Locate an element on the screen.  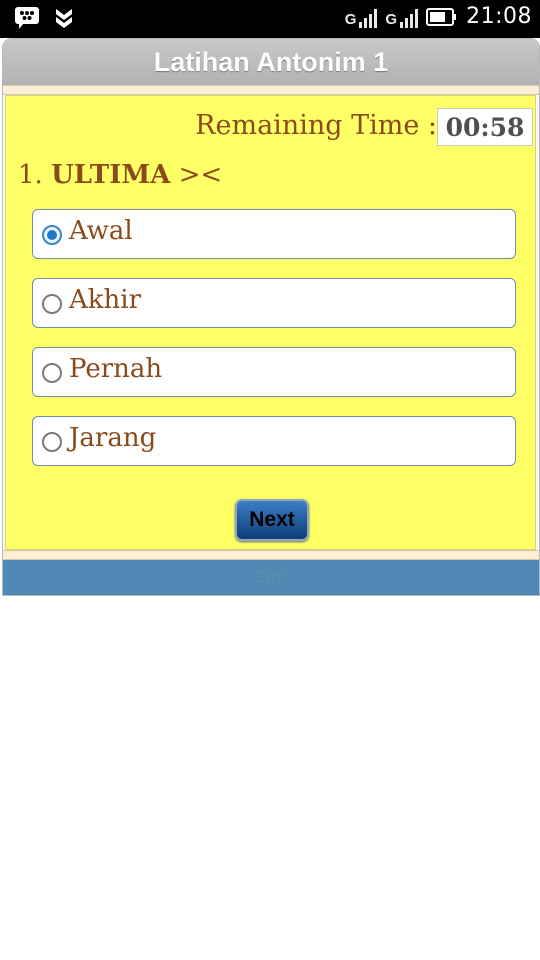
question-word: ULTIMA is located at coordinates (111, 175).